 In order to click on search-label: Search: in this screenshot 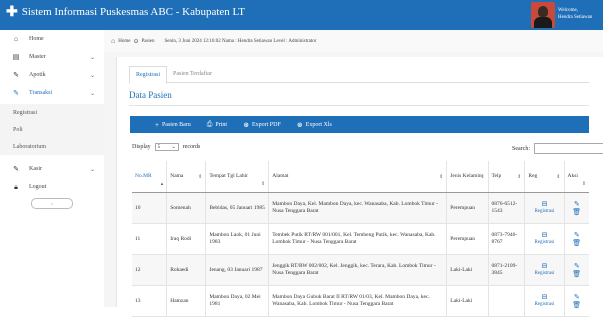, I will do `click(521, 148)`.